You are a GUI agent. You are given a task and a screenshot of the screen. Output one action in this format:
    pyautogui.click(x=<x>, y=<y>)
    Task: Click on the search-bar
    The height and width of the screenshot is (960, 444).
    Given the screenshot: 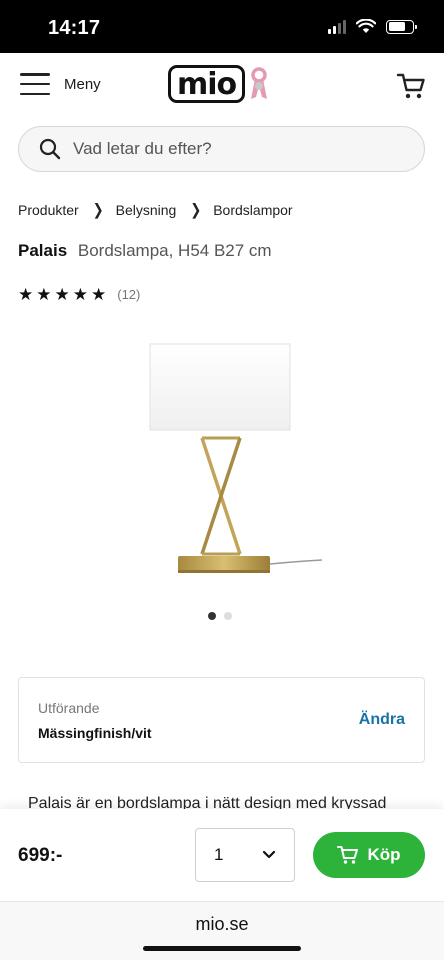 What is the action you would take?
    pyautogui.click(x=221, y=149)
    